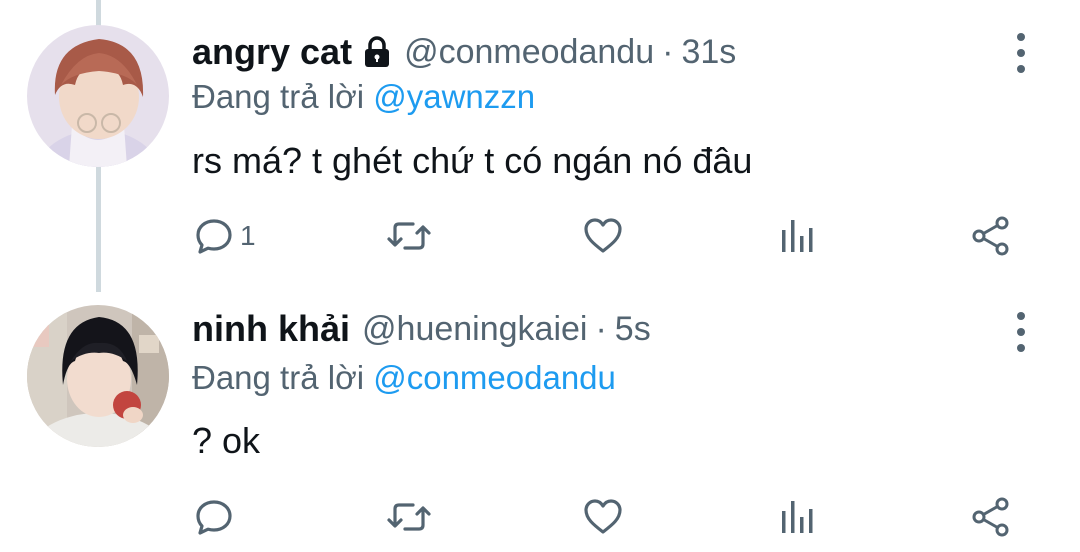 The width and height of the screenshot is (1080, 552). I want to click on tweet-header: ninh khải @hueningkaiei · 5s, so click(421, 329).